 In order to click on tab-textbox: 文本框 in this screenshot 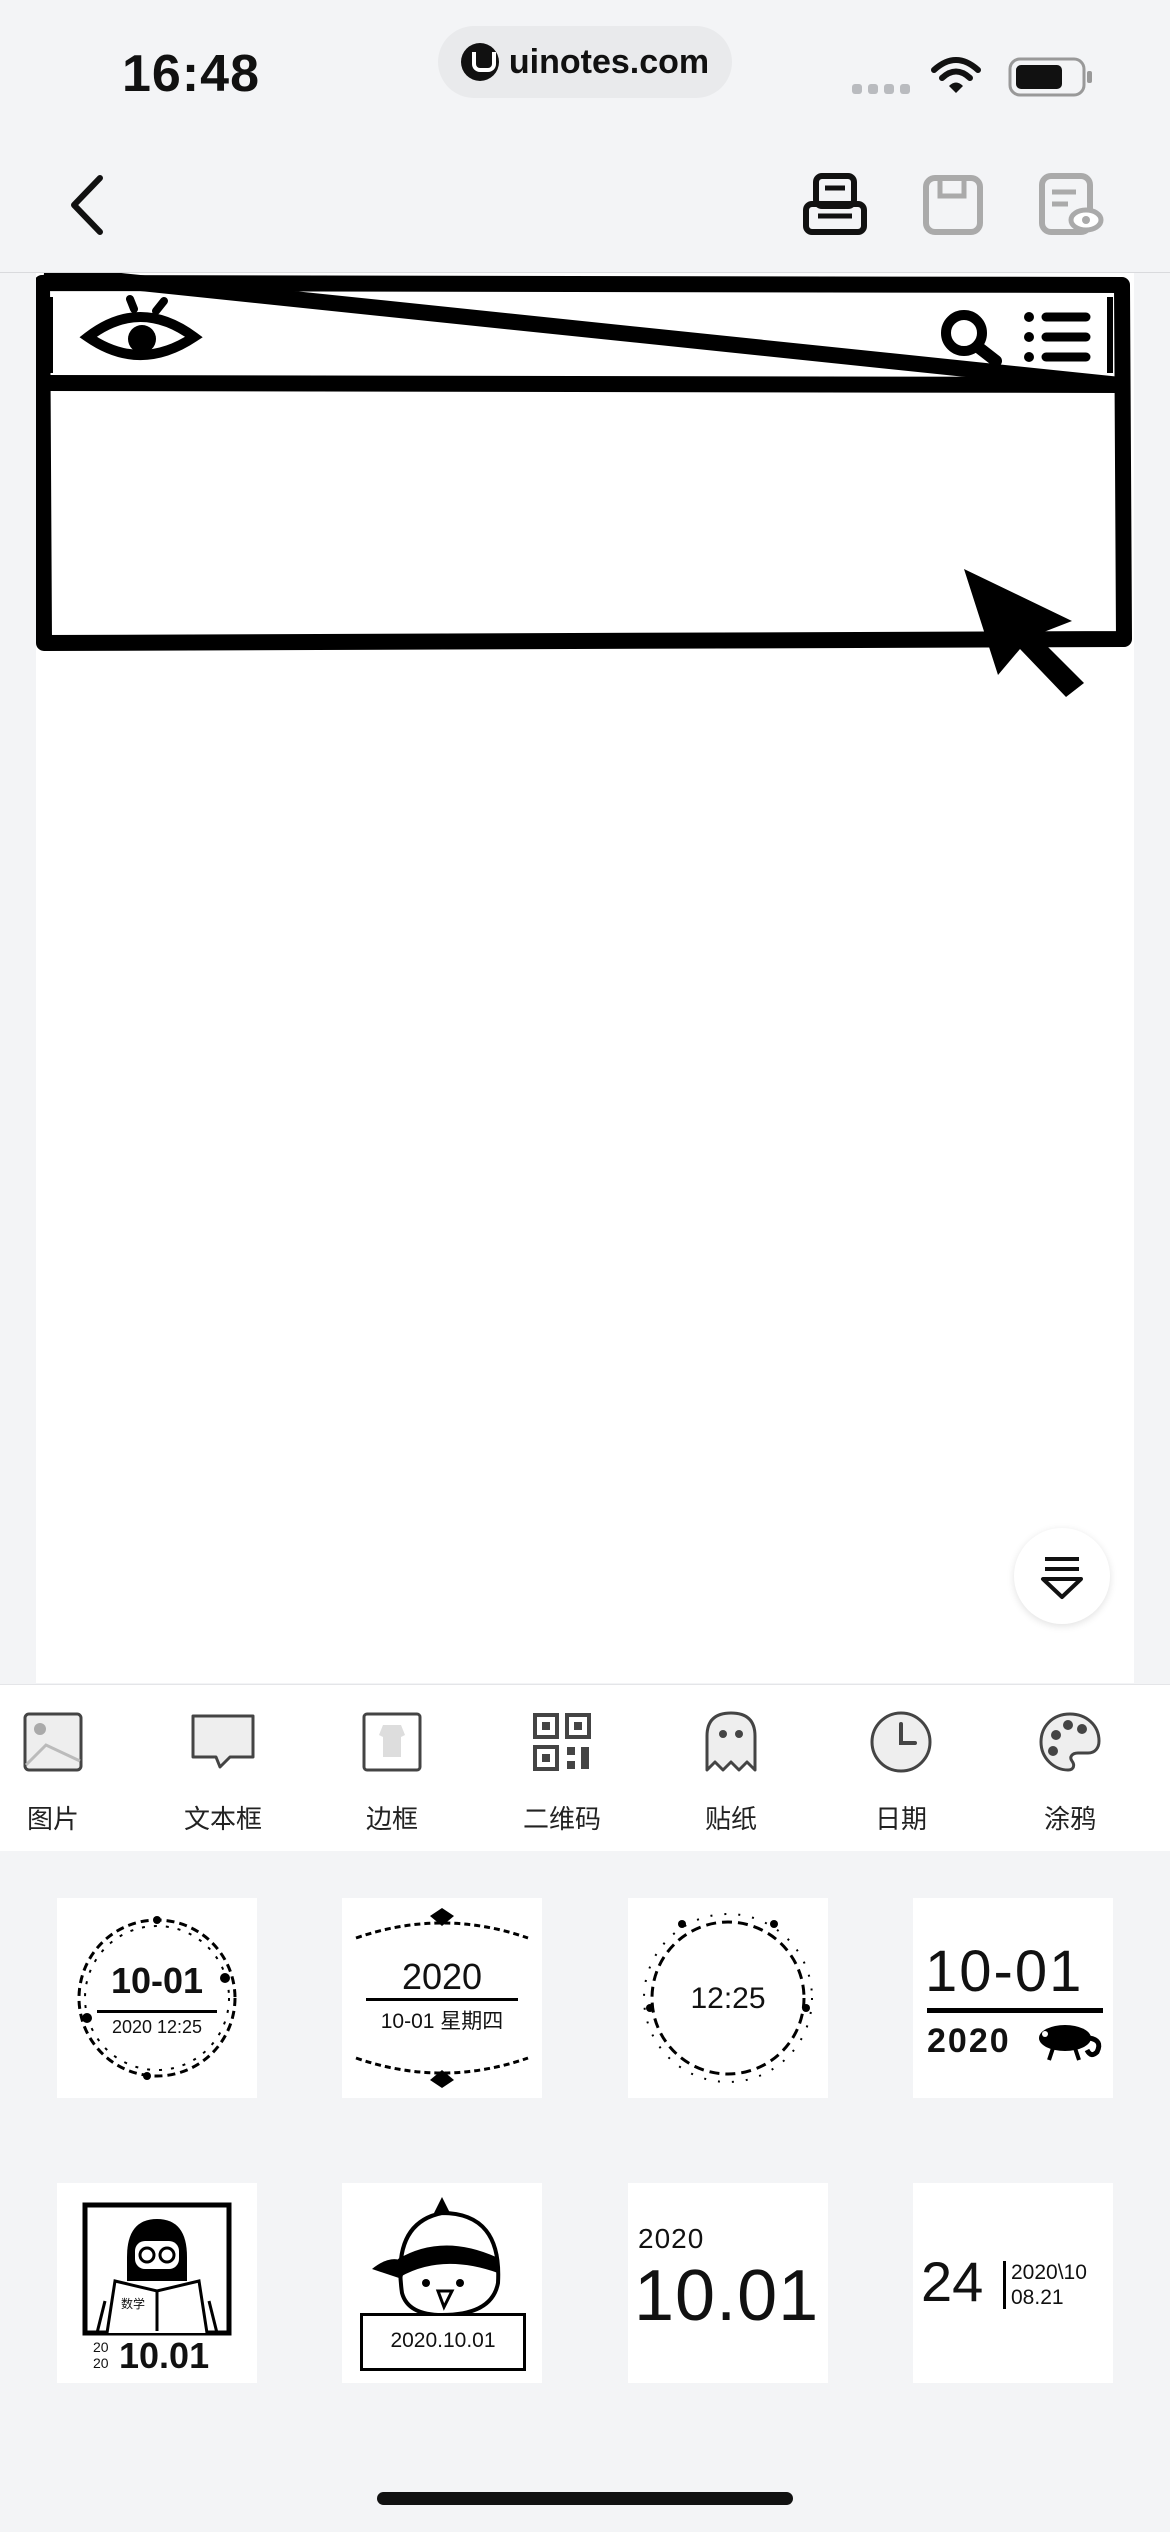, I will do `click(223, 1771)`.